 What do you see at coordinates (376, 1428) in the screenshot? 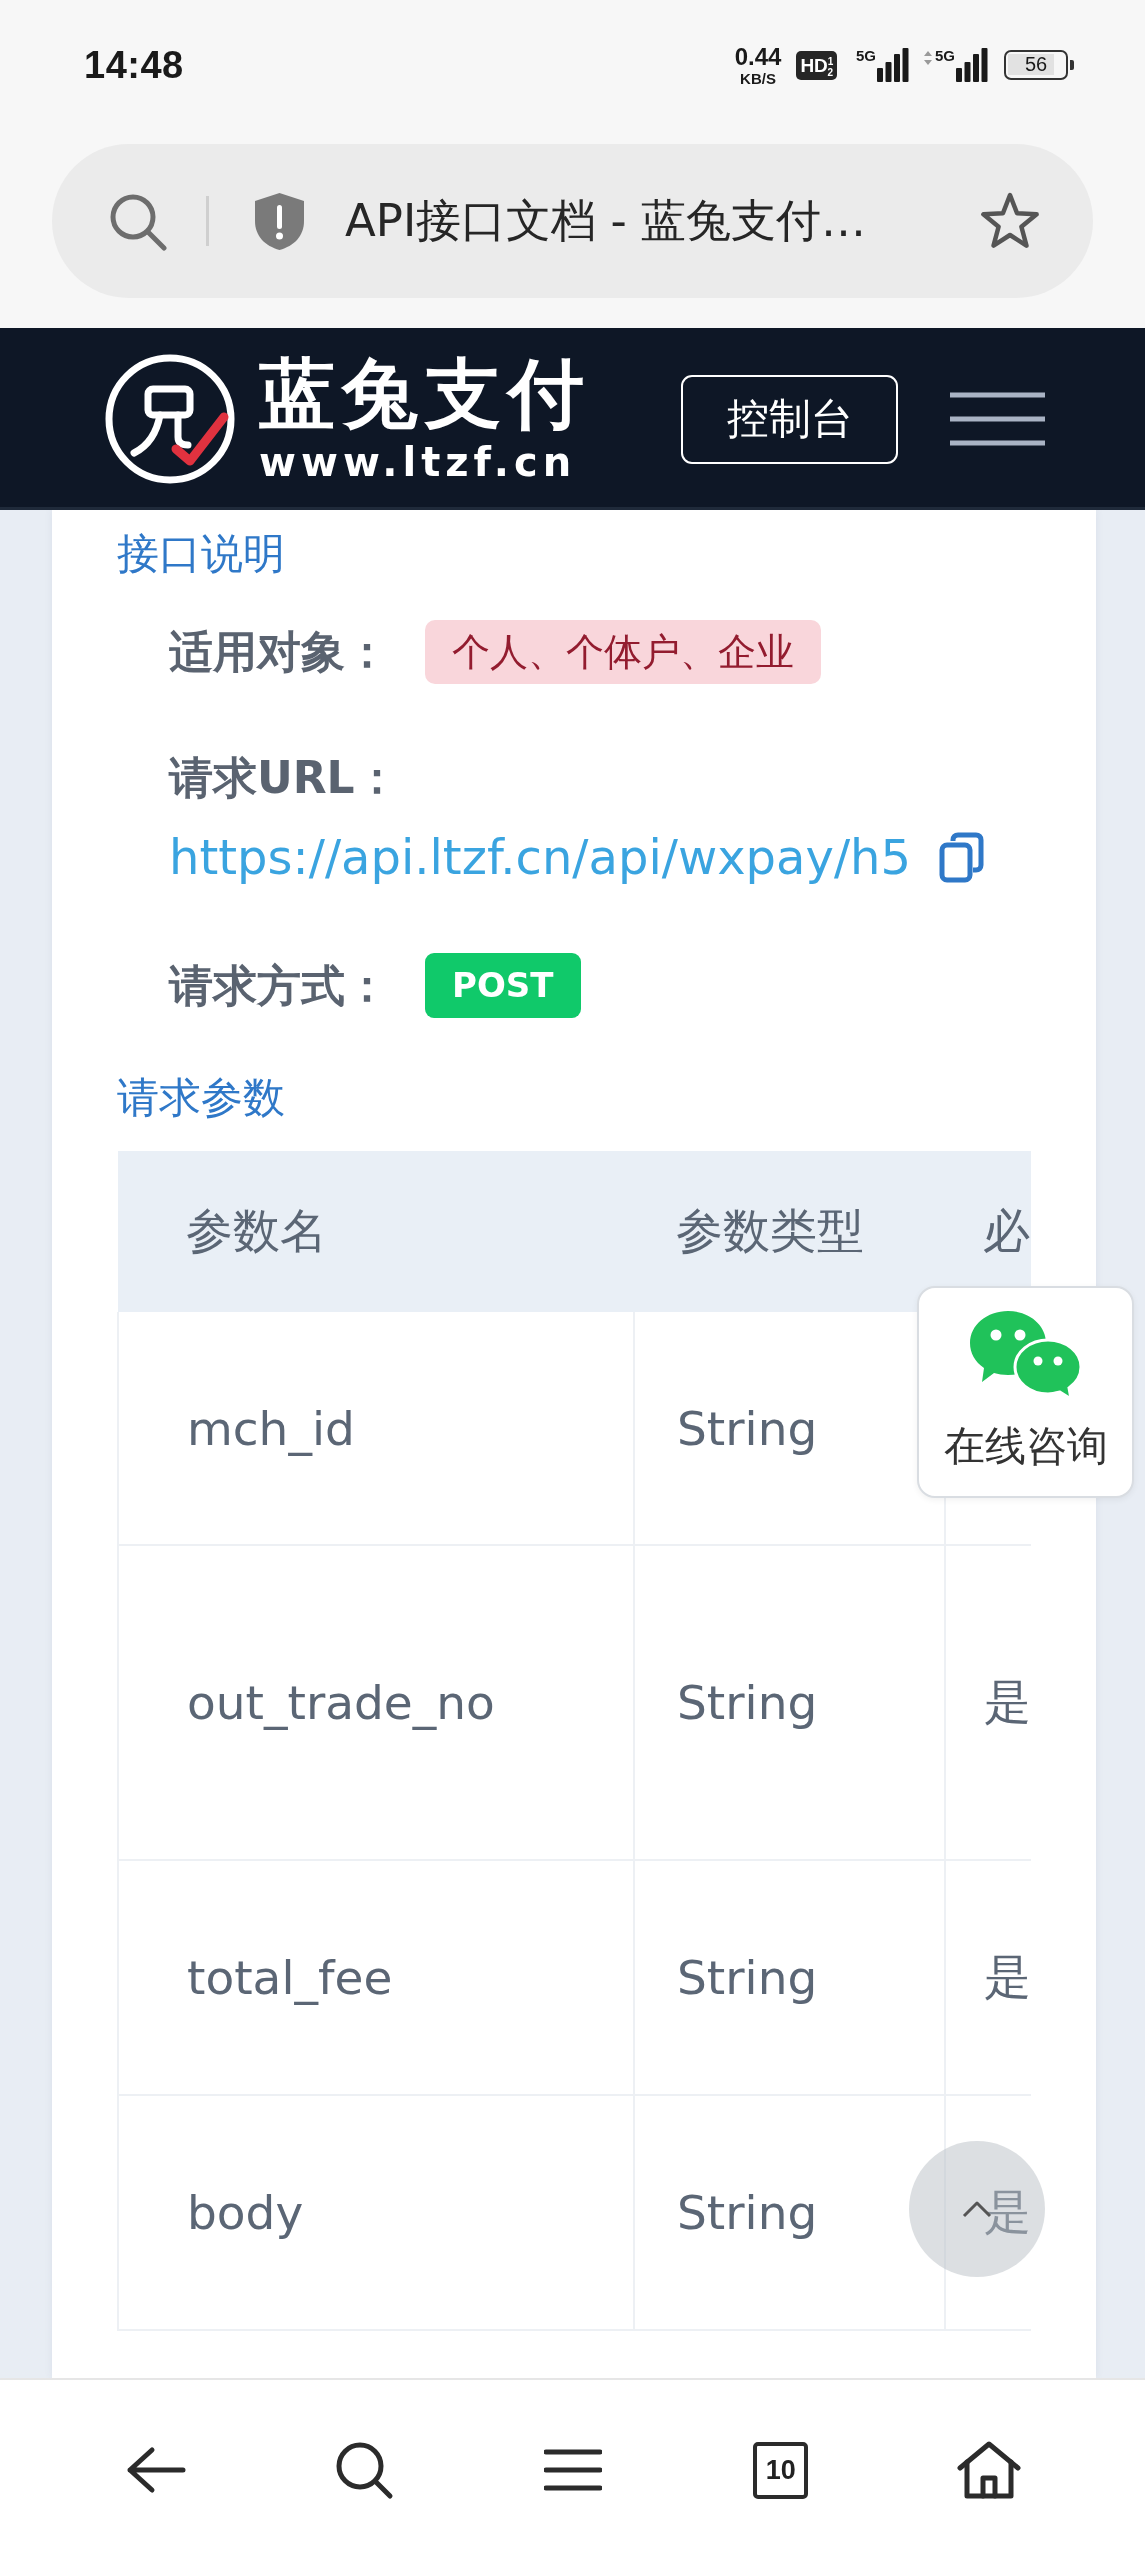
I see `table-cell: mch_id` at bounding box center [376, 1428].